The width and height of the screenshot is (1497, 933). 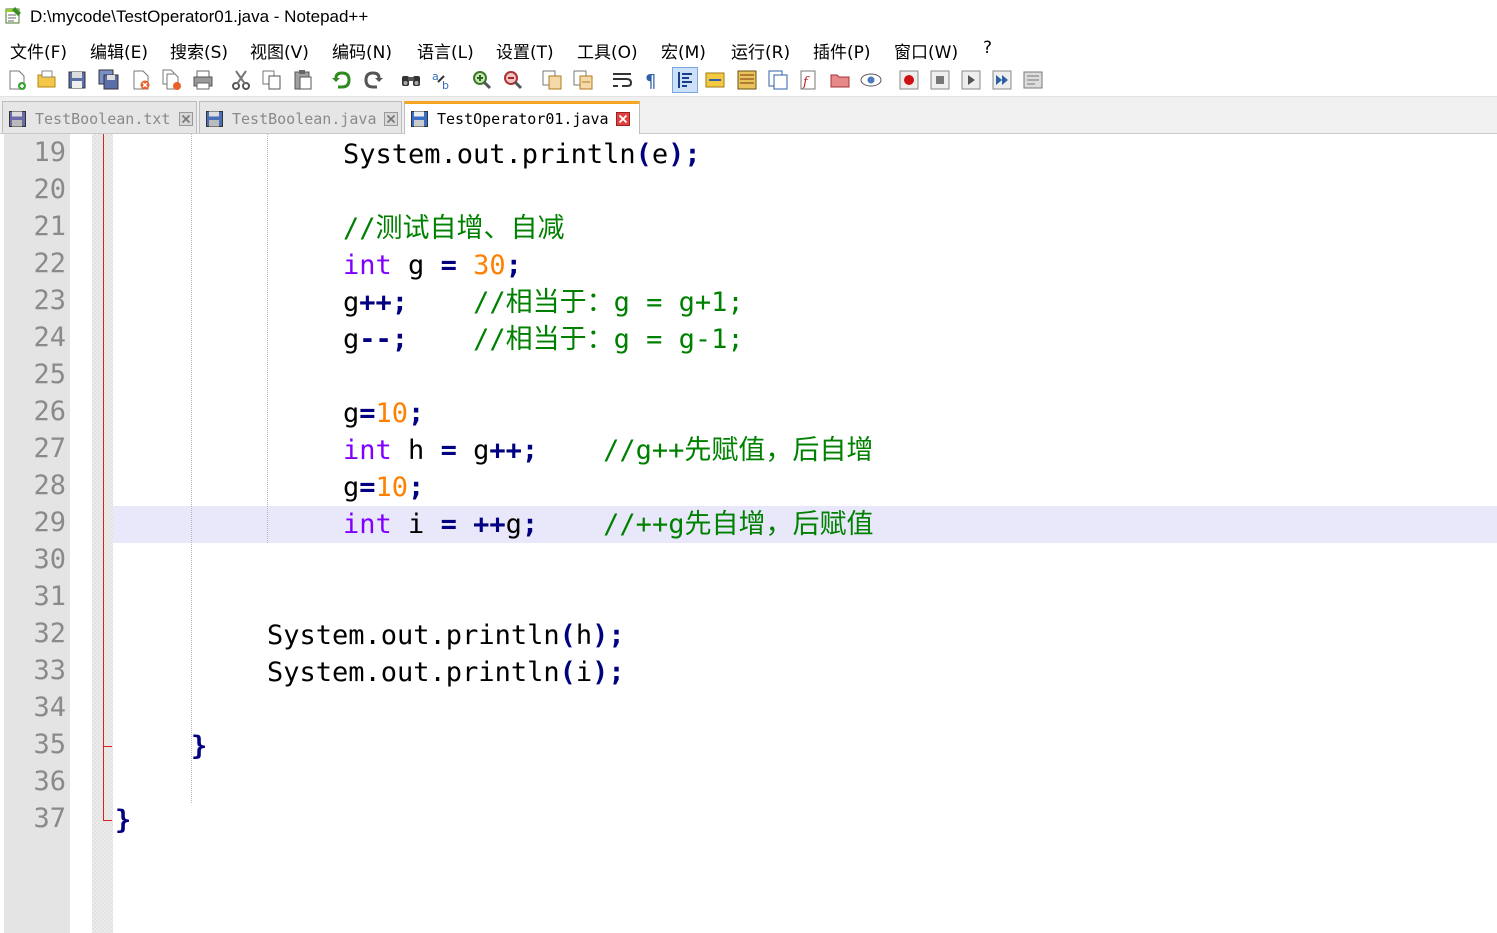 What do you see at coordinates (489, 524) in the screenshot?
I see `operator-token: ++` at bounding box center [489, 524].